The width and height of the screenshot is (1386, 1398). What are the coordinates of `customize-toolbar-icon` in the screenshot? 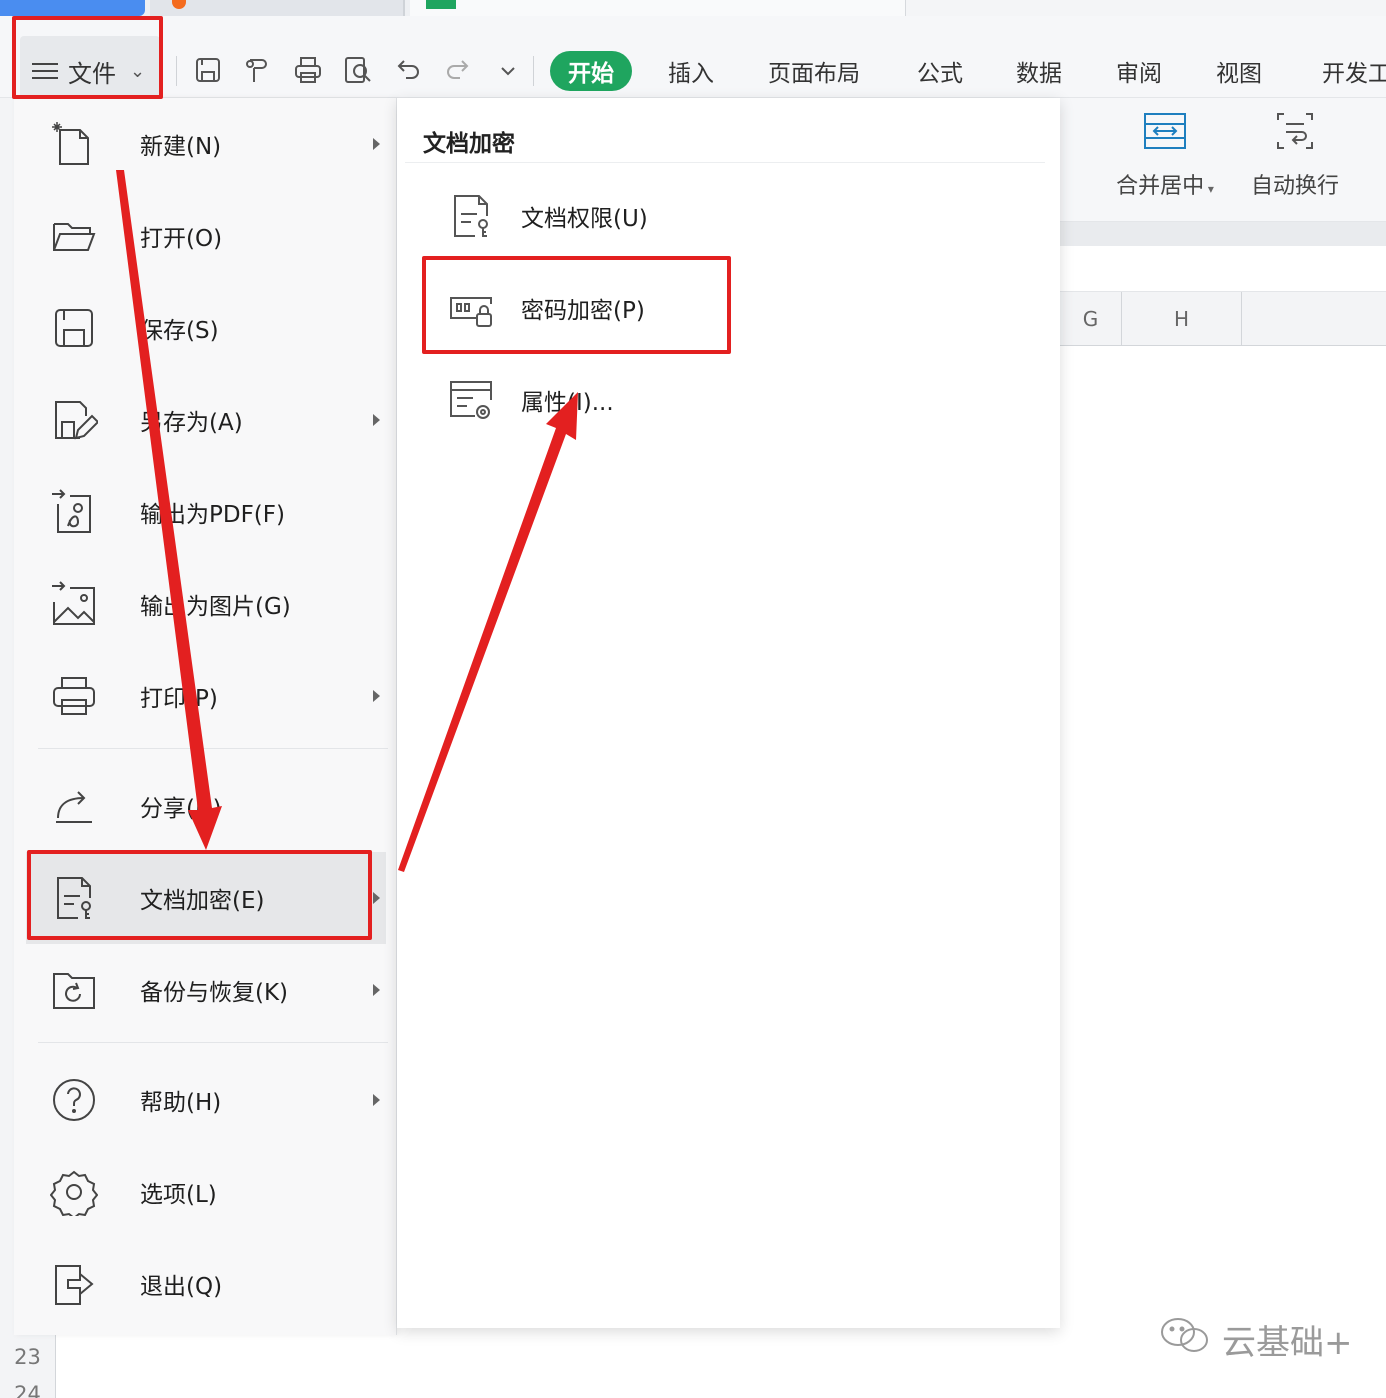 It's located at (508, 70).